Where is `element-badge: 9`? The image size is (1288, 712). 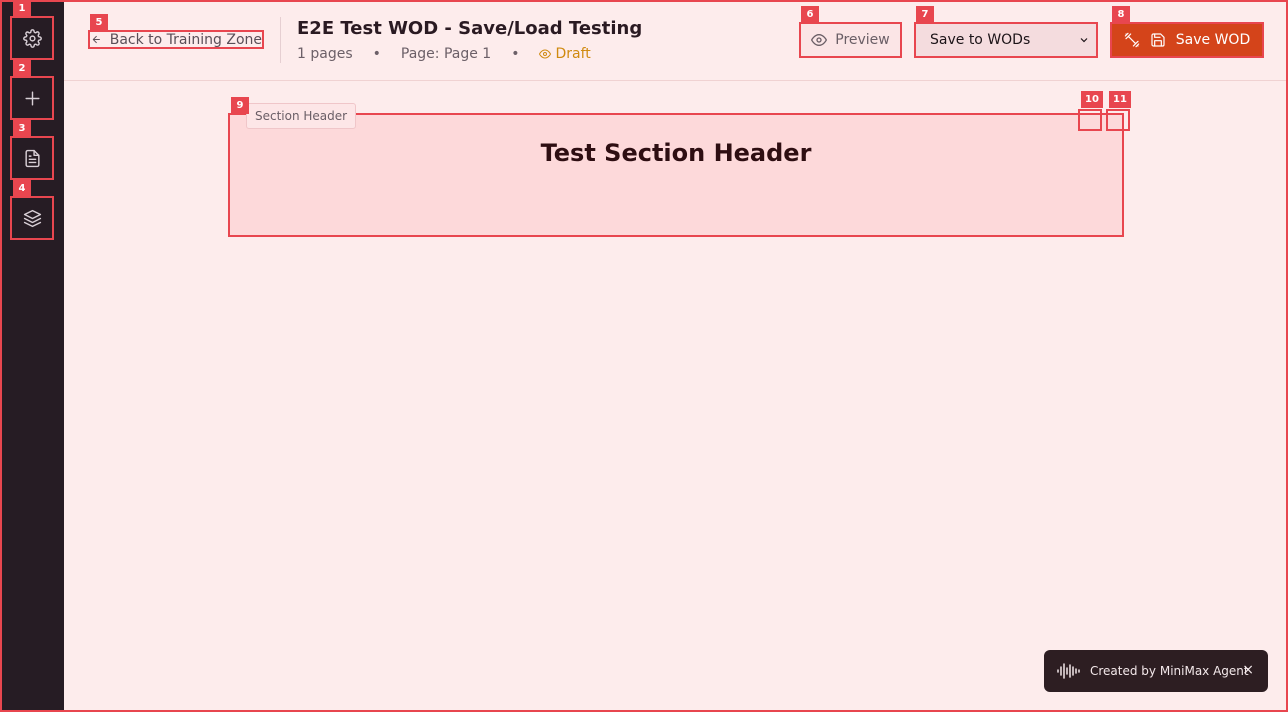 element-badge: 9 is located at coordinates (240, 105).